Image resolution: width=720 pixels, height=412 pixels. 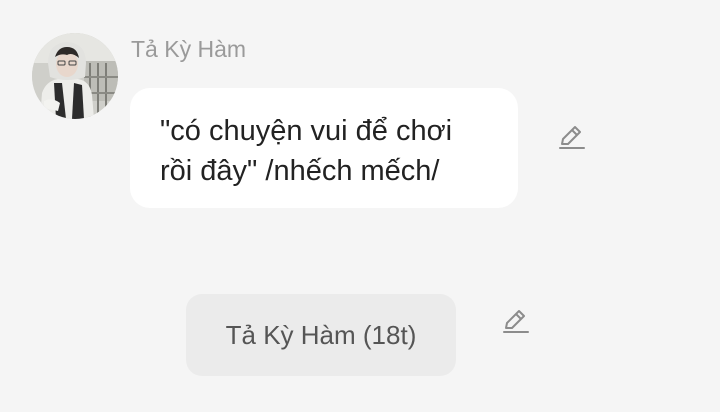 I want to click on edit-message-button, so click(x=571, y=137).